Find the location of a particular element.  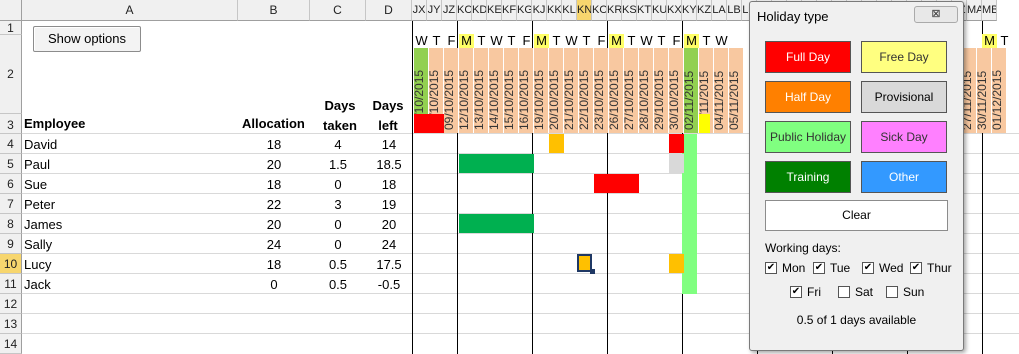

checkbox-fri: ✔ is located at coordinates (796, 292).